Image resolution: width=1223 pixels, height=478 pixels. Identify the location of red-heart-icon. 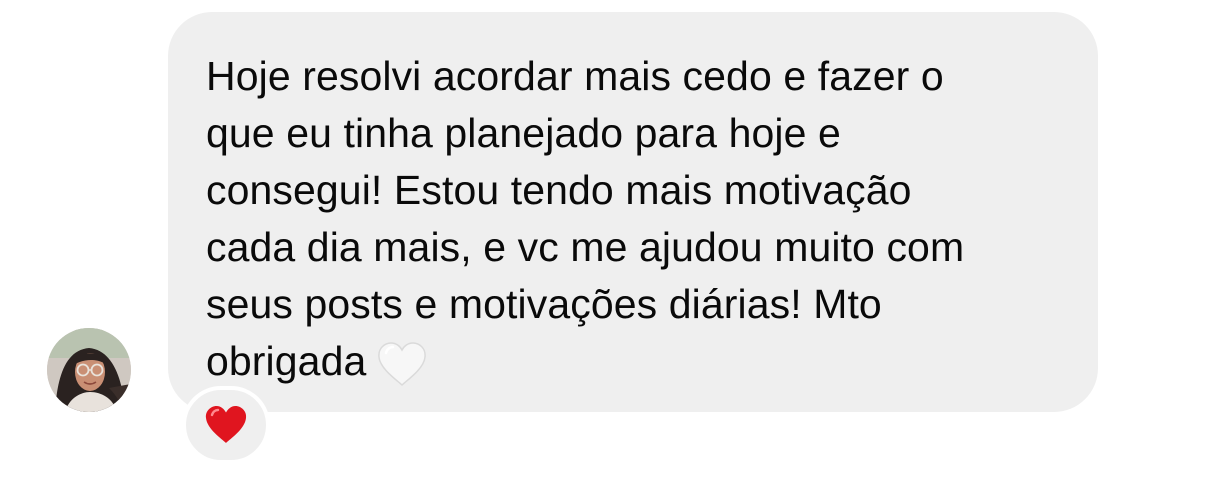
(226, 425).